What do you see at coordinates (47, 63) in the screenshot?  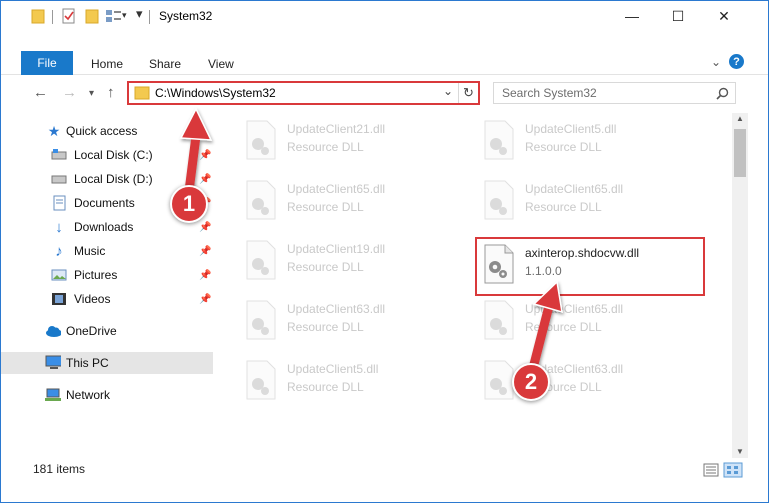 I see `tab-file: File` at bounding box center [47, 63].